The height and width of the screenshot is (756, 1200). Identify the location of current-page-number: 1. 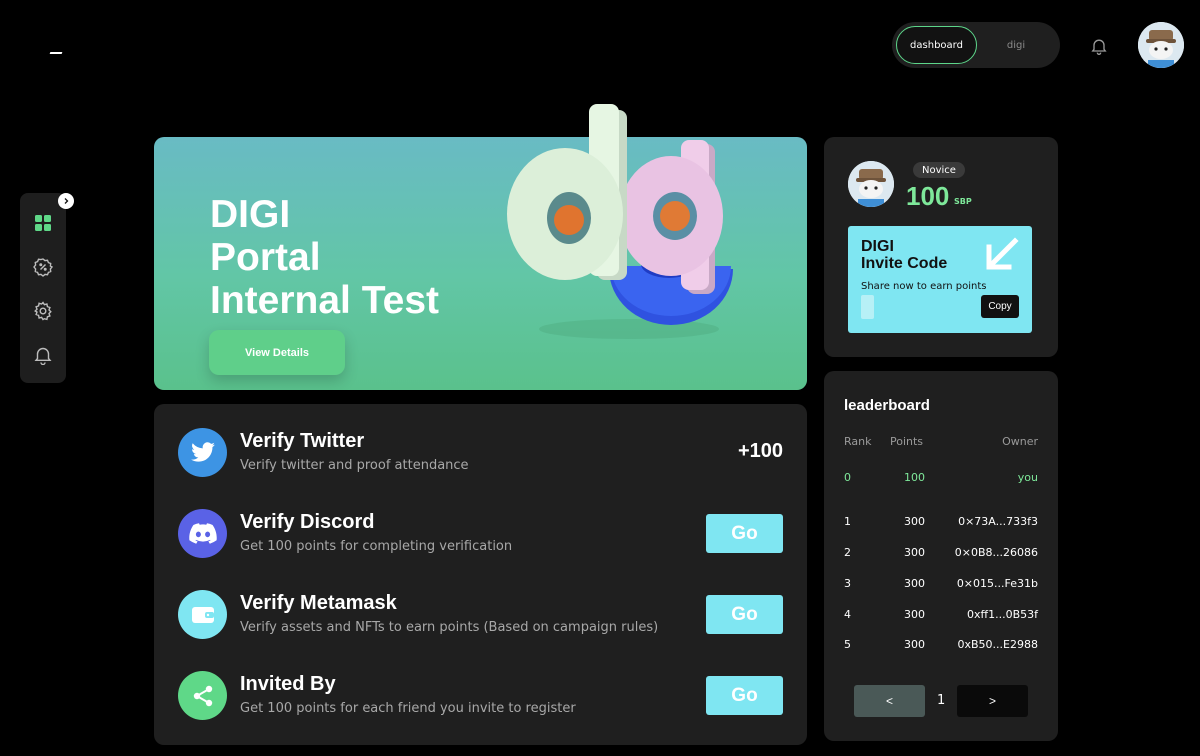
(941, 700).